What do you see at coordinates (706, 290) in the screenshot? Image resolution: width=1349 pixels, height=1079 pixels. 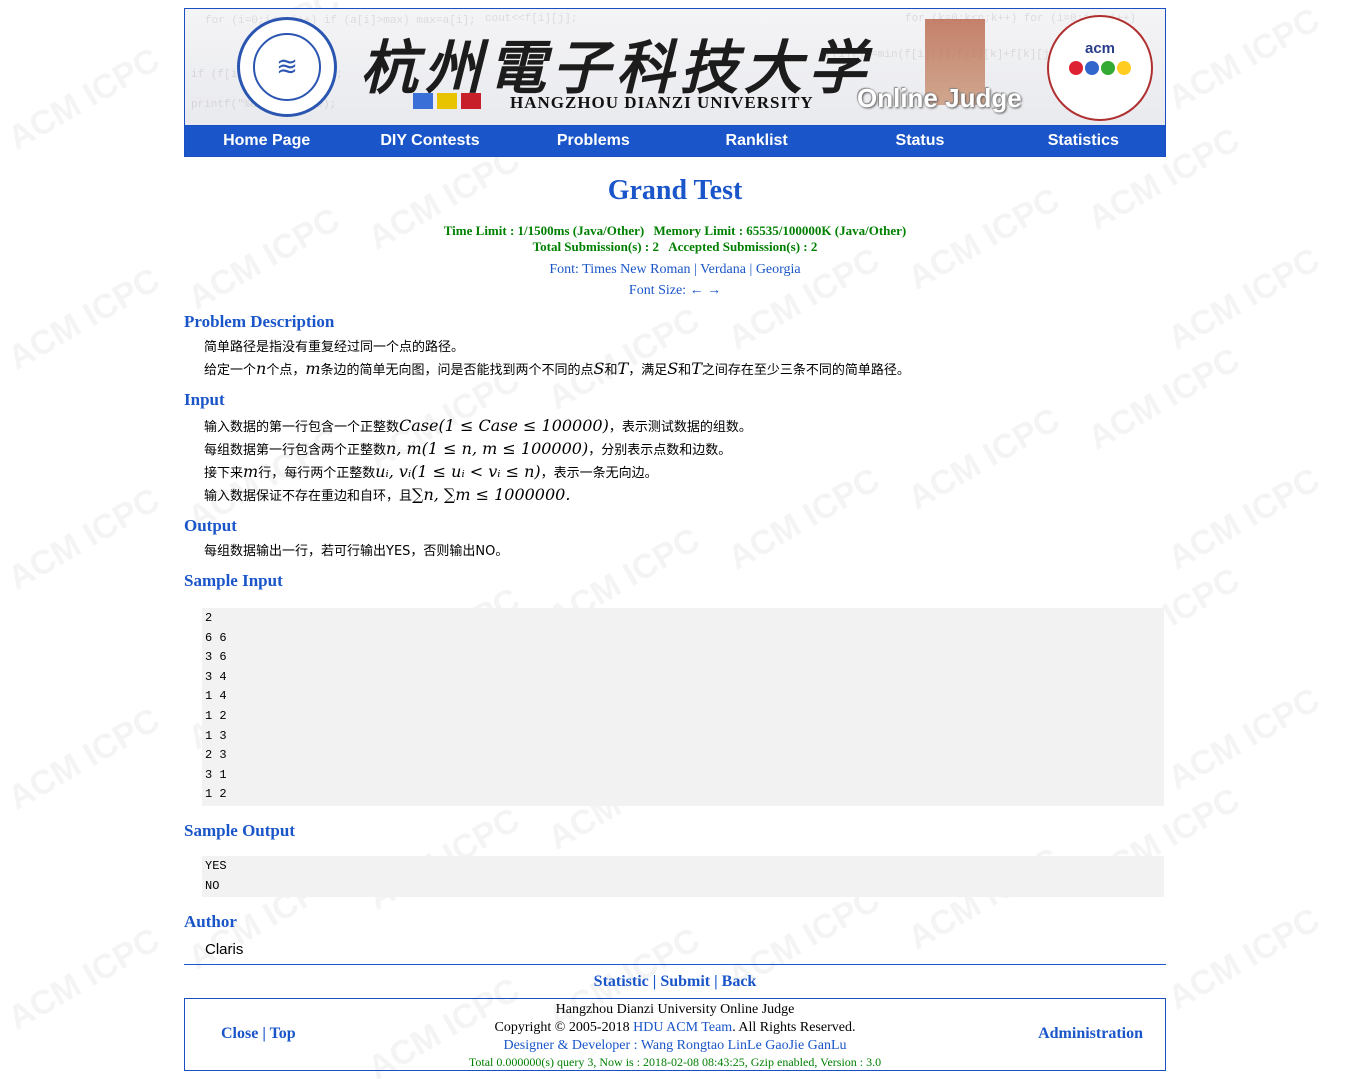 I see `font-size-arrows: ← →` at bounding box center [706, 290].